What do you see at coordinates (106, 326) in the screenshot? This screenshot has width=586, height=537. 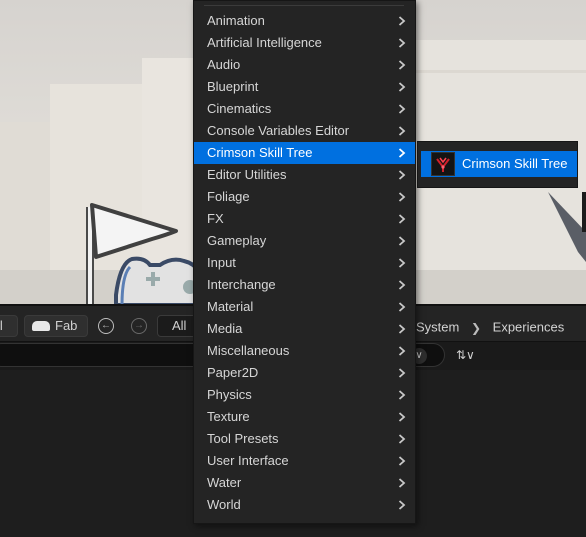 I see `back-arrow-icon: ←` at bounding box center [106, 326].